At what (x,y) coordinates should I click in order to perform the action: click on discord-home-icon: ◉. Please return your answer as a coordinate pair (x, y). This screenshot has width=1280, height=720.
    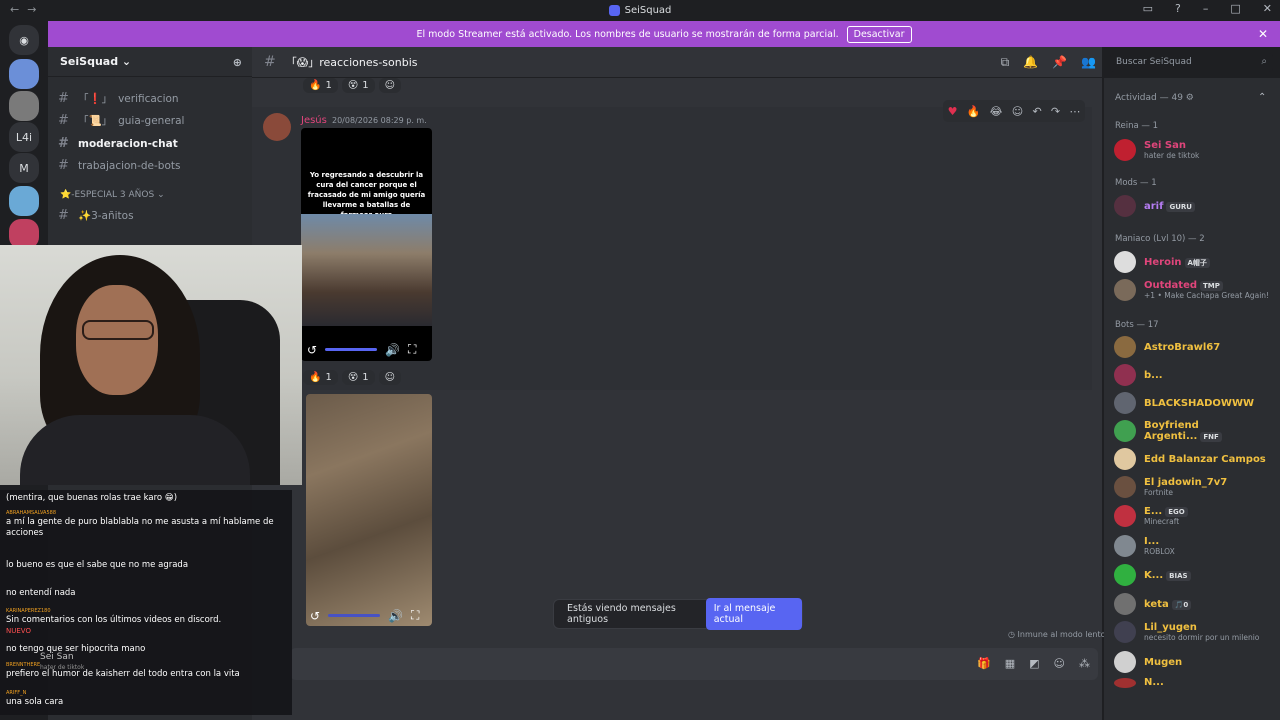
    Looking at the image, I should click on (24, 40).